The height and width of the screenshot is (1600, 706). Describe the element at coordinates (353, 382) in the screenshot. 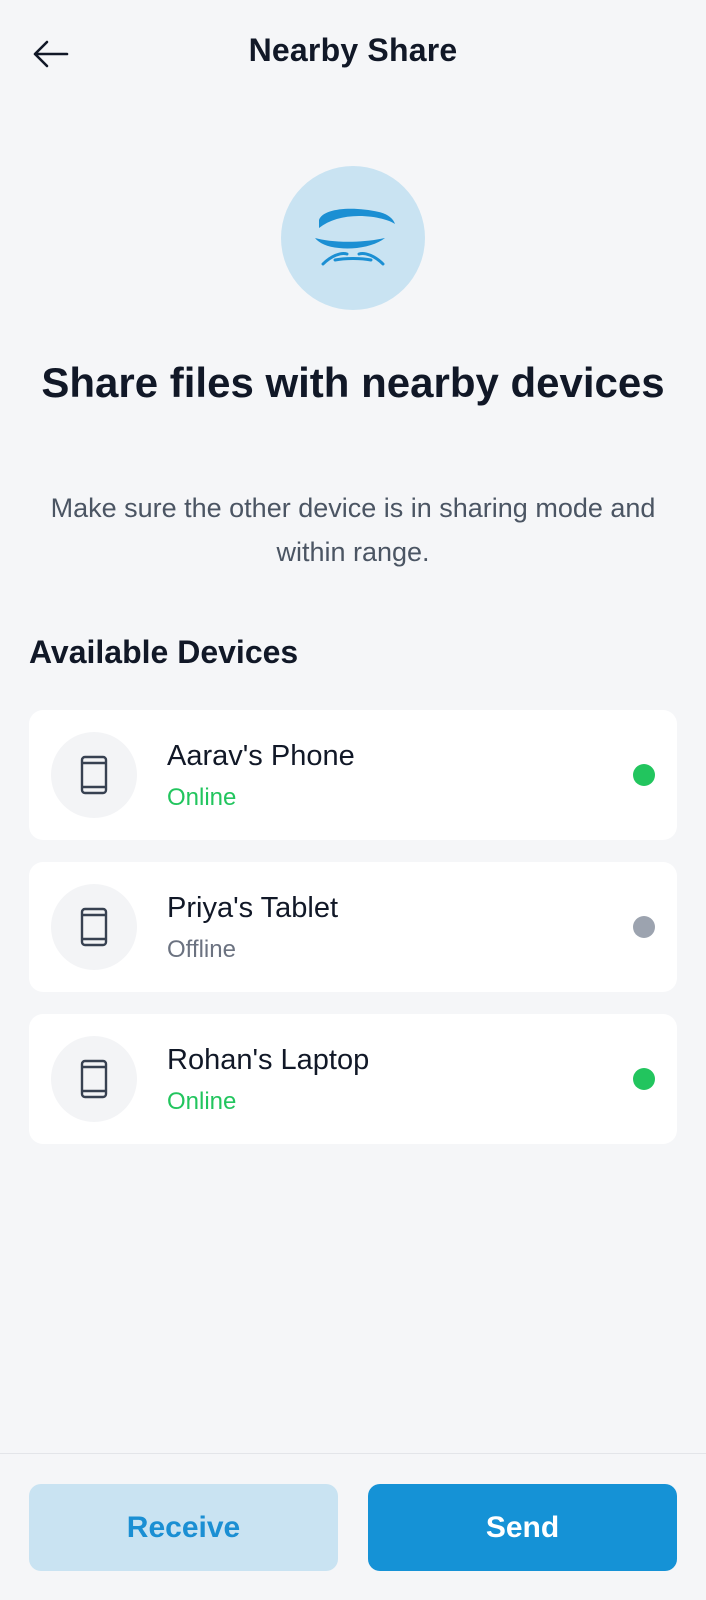

I see `hero-title: Share files with nearby devices` at that location.